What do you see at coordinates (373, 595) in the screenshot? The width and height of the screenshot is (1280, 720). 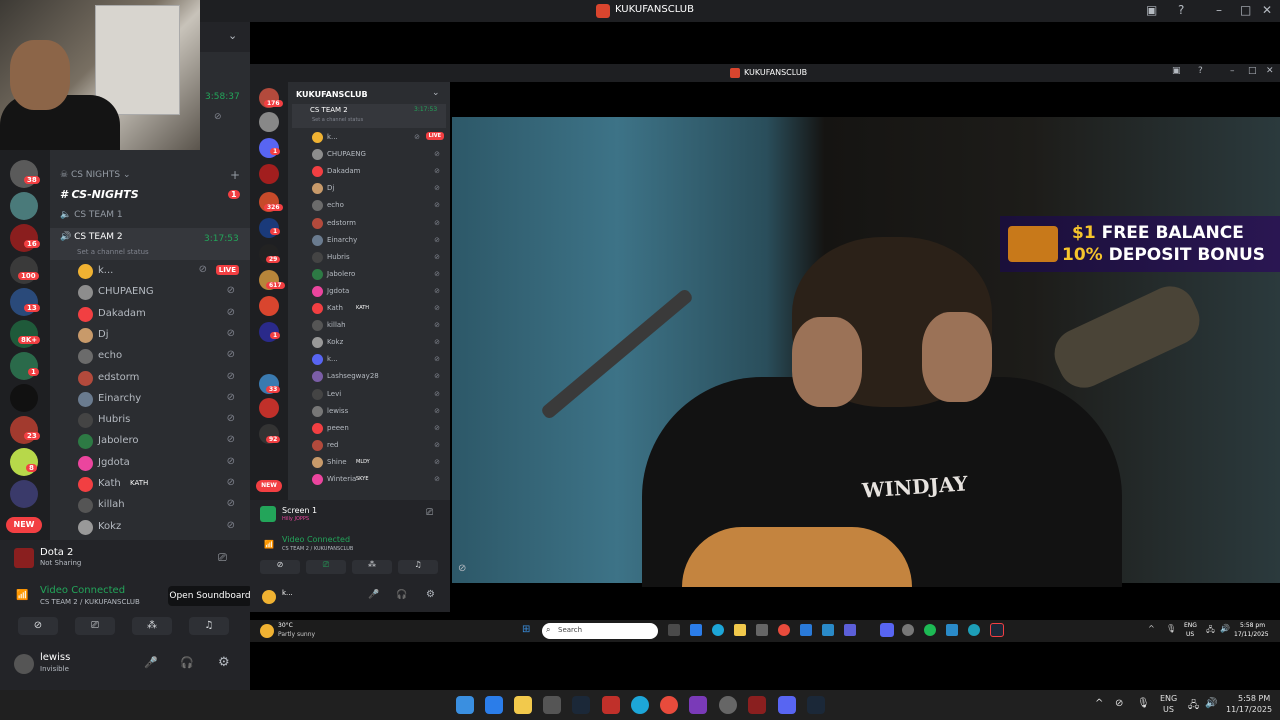 I see `mic-muted-icon: 🎤` at bounding box center [373, 595].